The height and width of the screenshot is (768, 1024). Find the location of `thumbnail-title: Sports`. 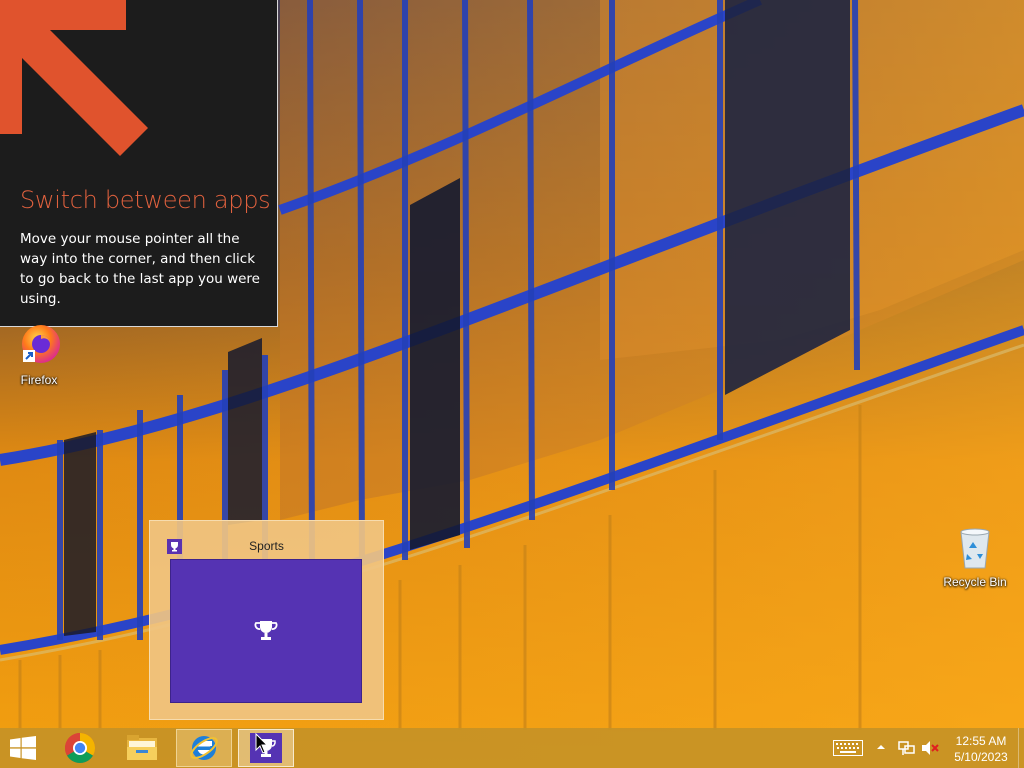

thumbnail-title: Sports is located at coordinates (266, 546).